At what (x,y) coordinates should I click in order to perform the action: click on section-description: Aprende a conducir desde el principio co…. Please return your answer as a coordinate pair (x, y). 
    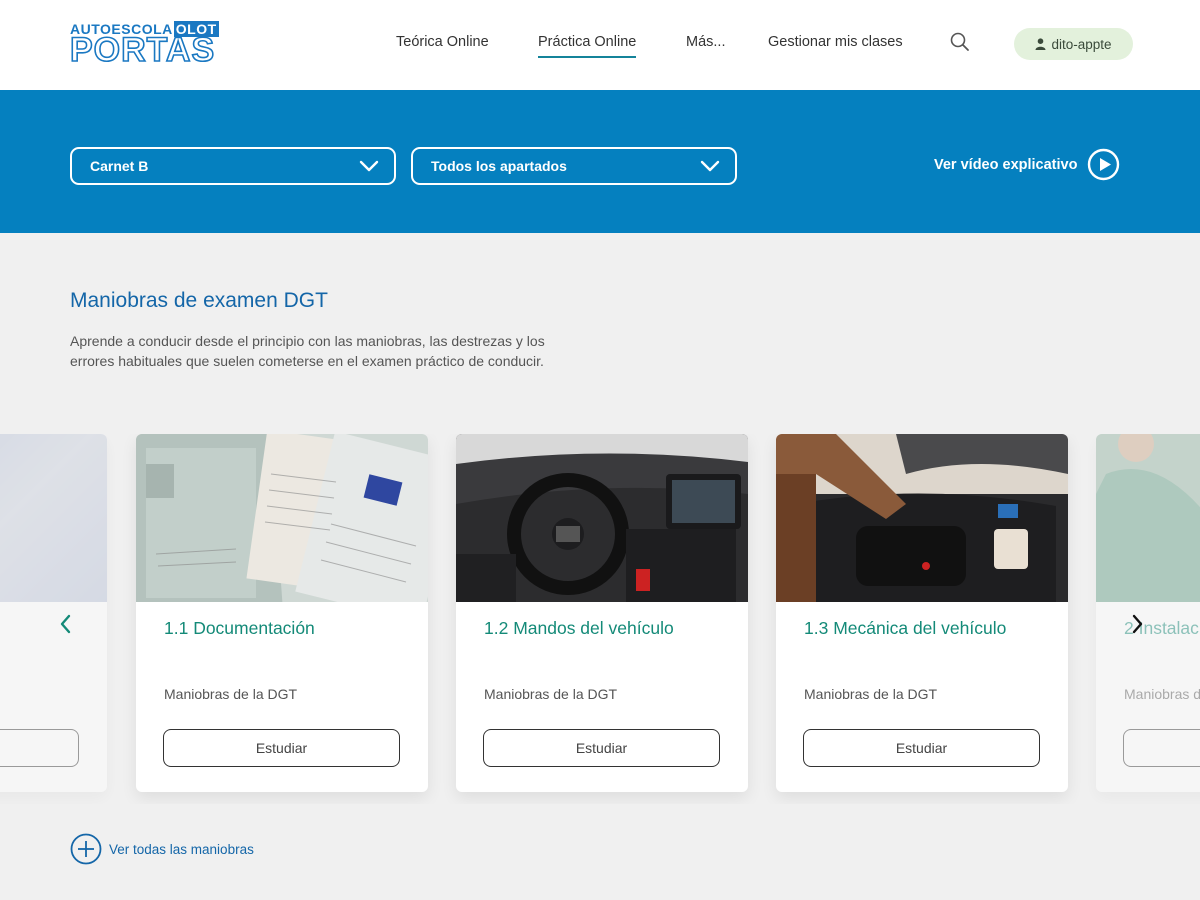
    Looking at the image, I should click on (307, 351).